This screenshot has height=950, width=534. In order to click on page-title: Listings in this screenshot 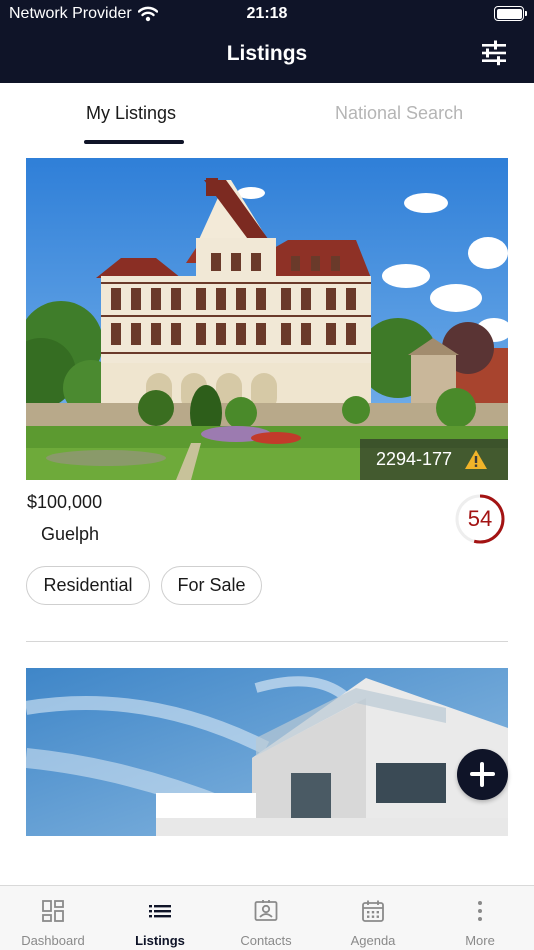, I will do `click(267, 53)`.